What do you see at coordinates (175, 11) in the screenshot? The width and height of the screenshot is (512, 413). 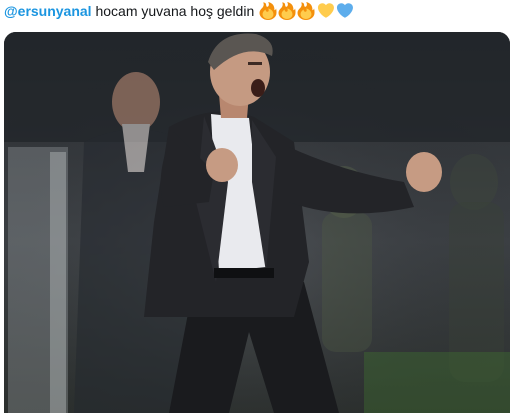 I see `tweet-body: hocam yuvana hoş geldin` at bounding box center [175, 11].